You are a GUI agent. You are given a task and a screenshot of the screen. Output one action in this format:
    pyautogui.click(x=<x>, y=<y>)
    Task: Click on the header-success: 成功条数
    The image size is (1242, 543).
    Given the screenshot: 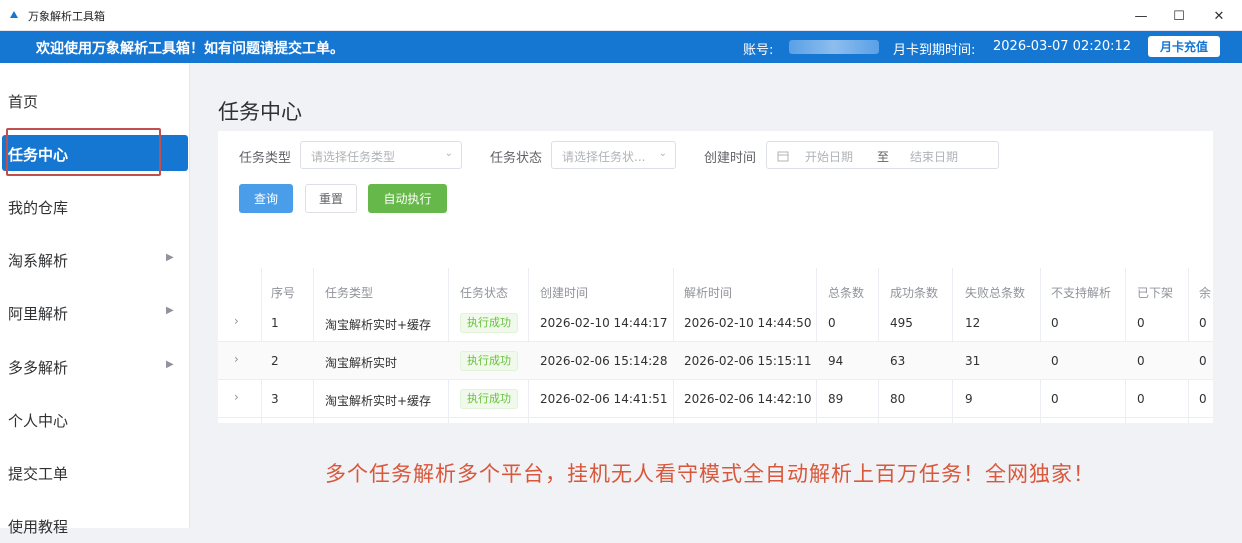 What is the action you would take?
    pyautogui.click(x=914, y=293)
    